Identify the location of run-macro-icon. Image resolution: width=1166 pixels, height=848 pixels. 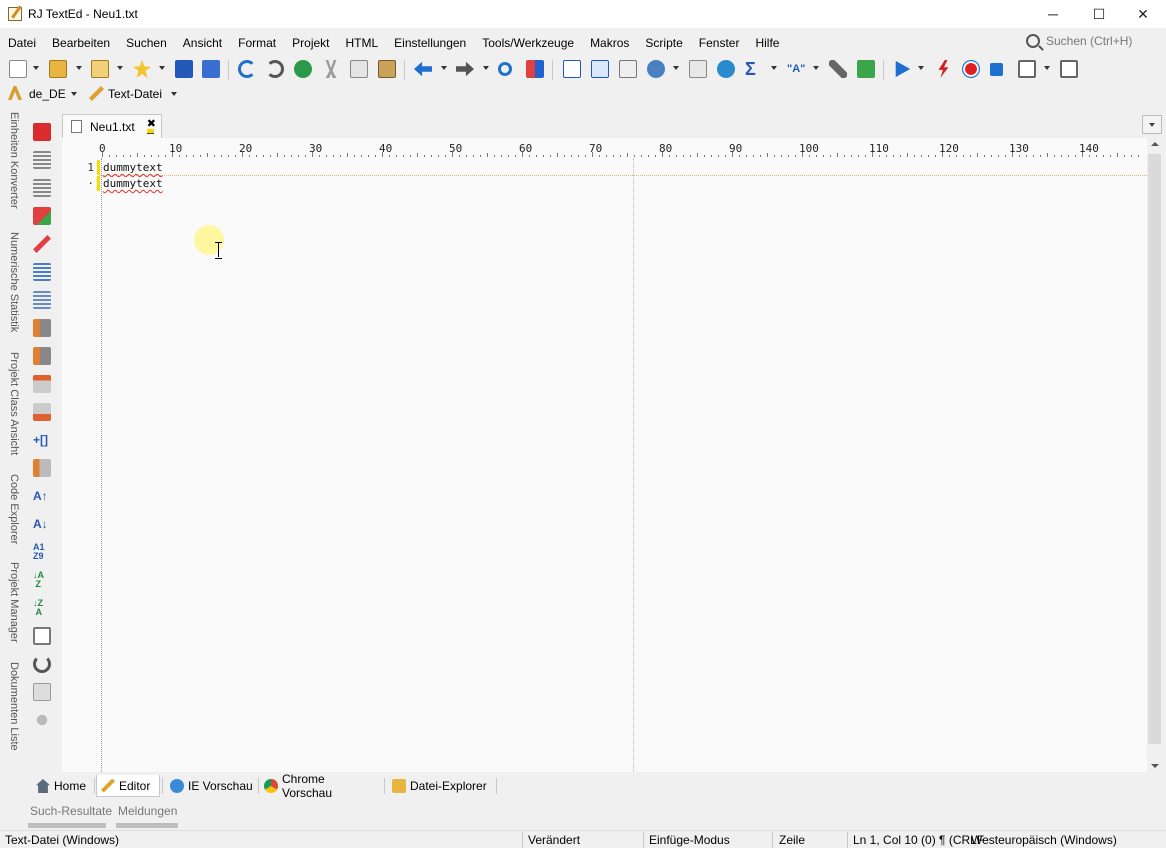
(903, 69).